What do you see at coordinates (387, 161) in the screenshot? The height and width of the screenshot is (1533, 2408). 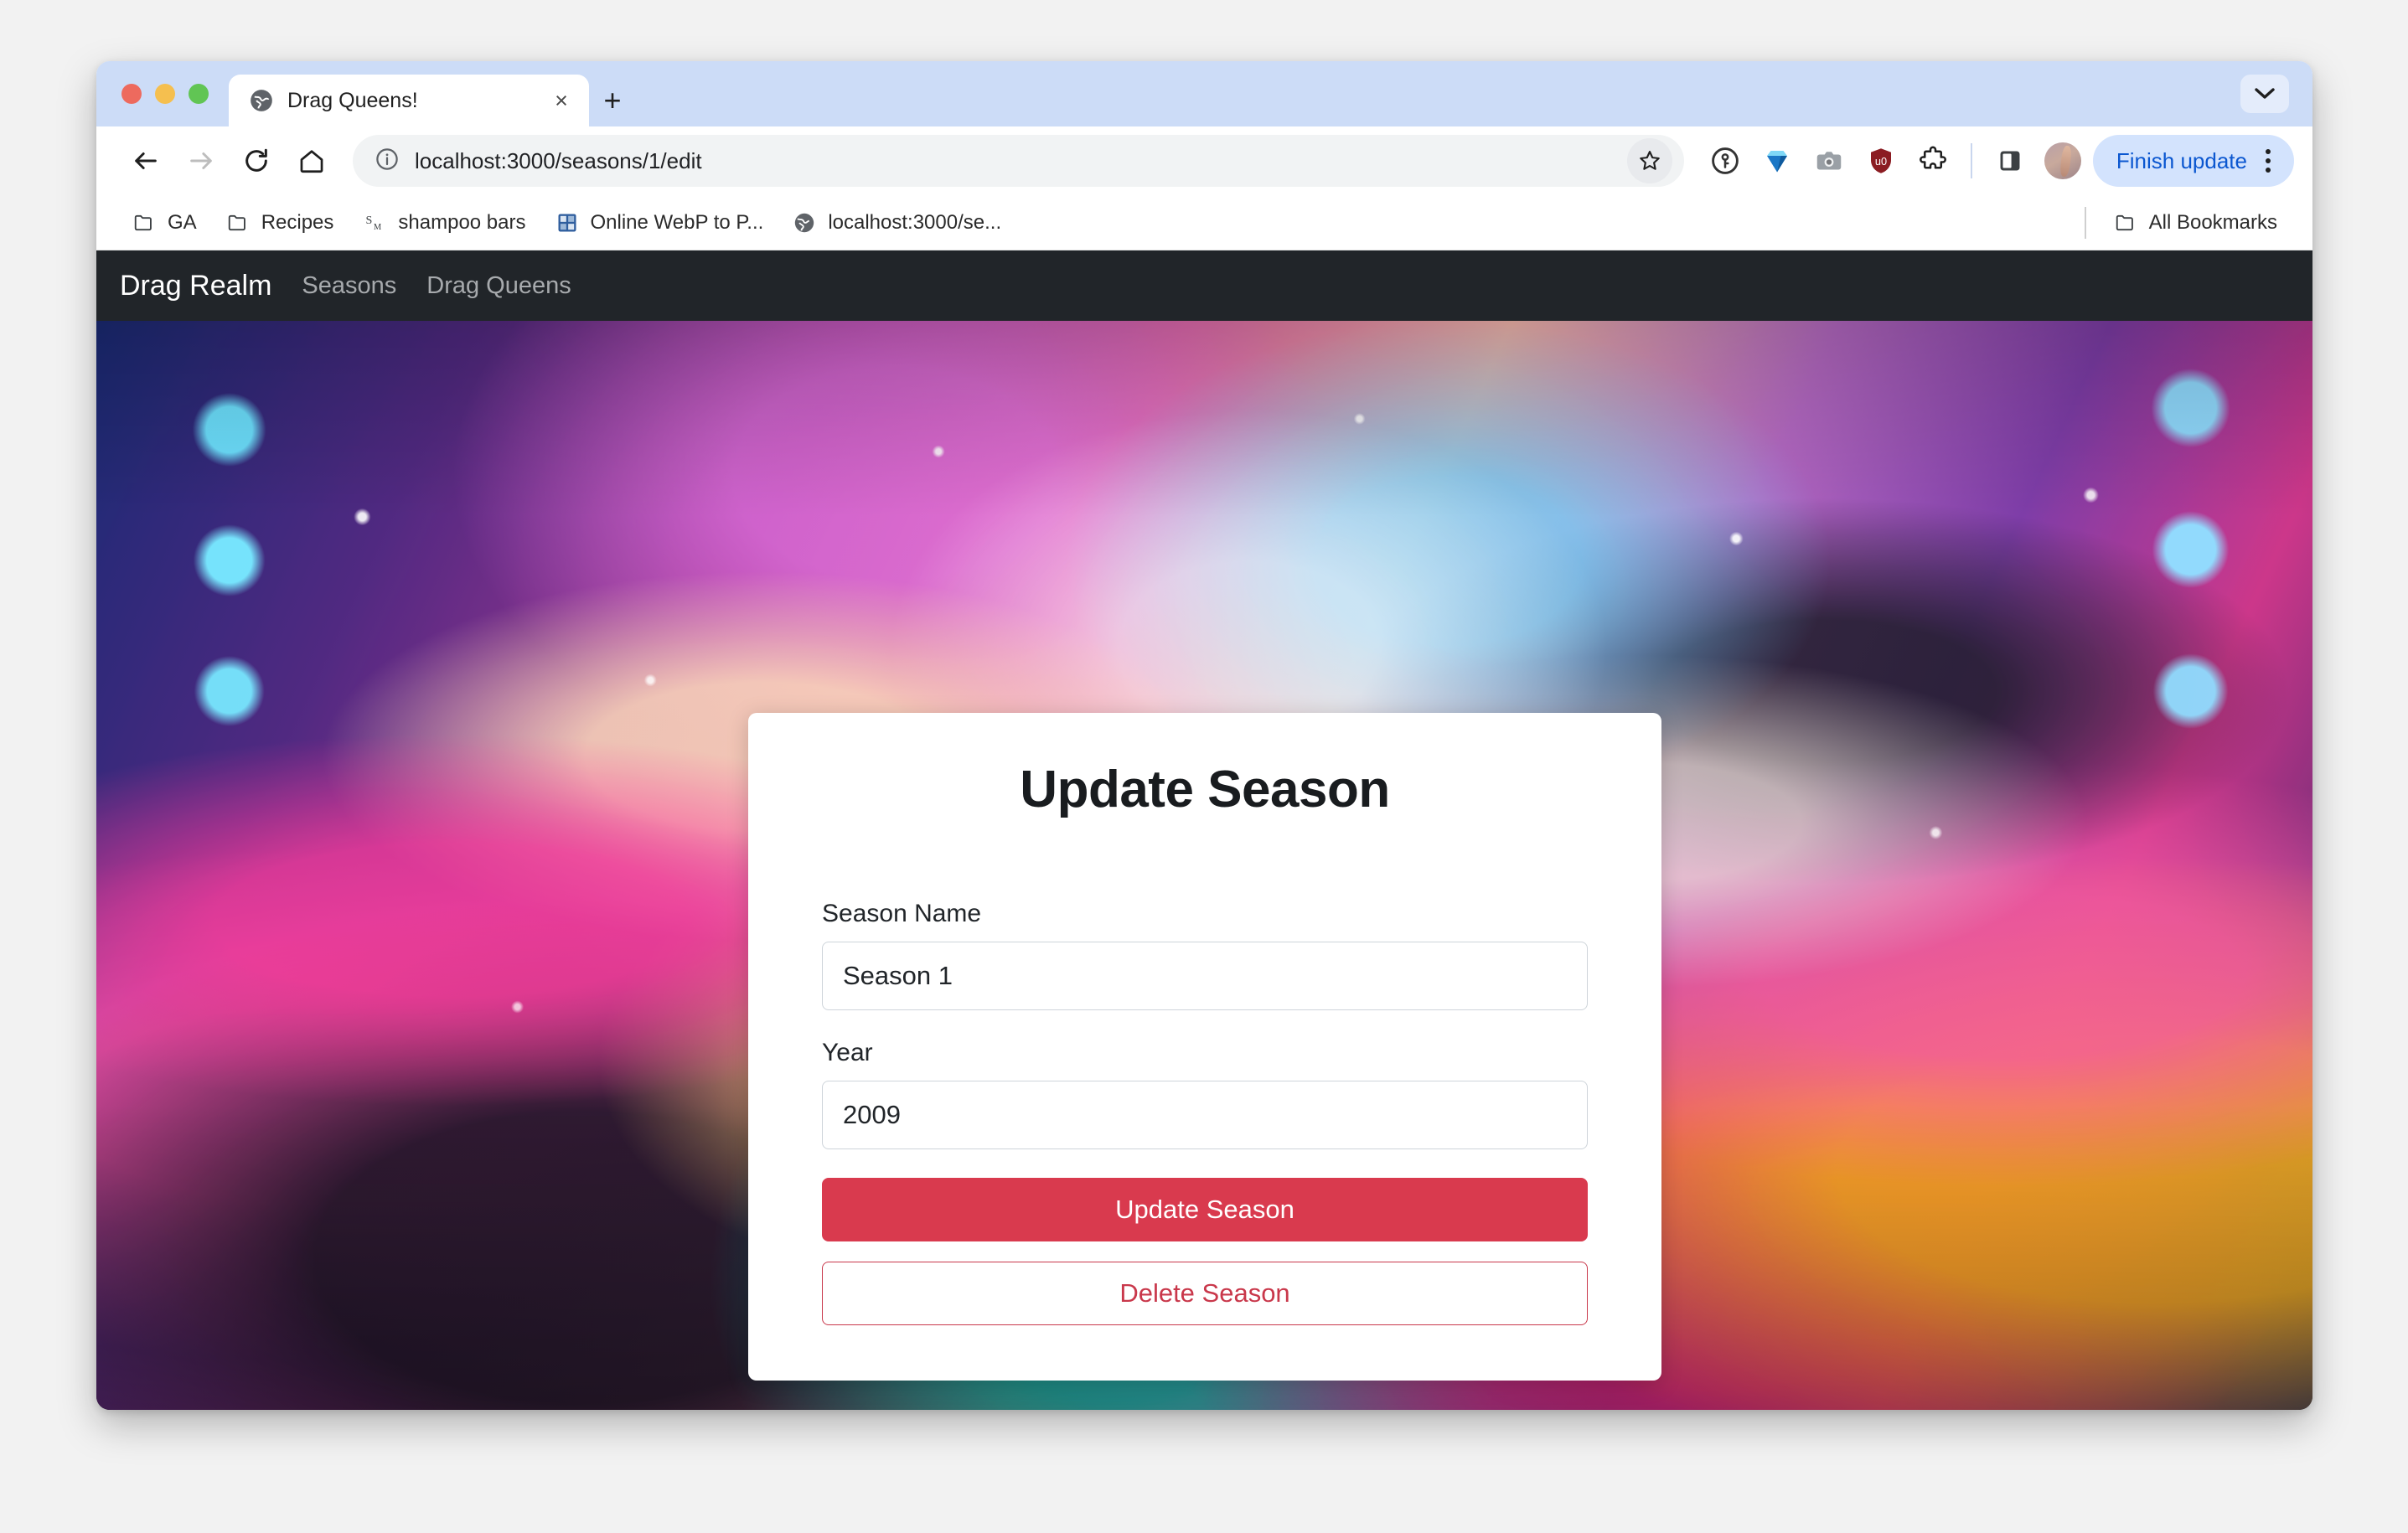 I see `info-circle-icon` at bounding box center [387, 161].